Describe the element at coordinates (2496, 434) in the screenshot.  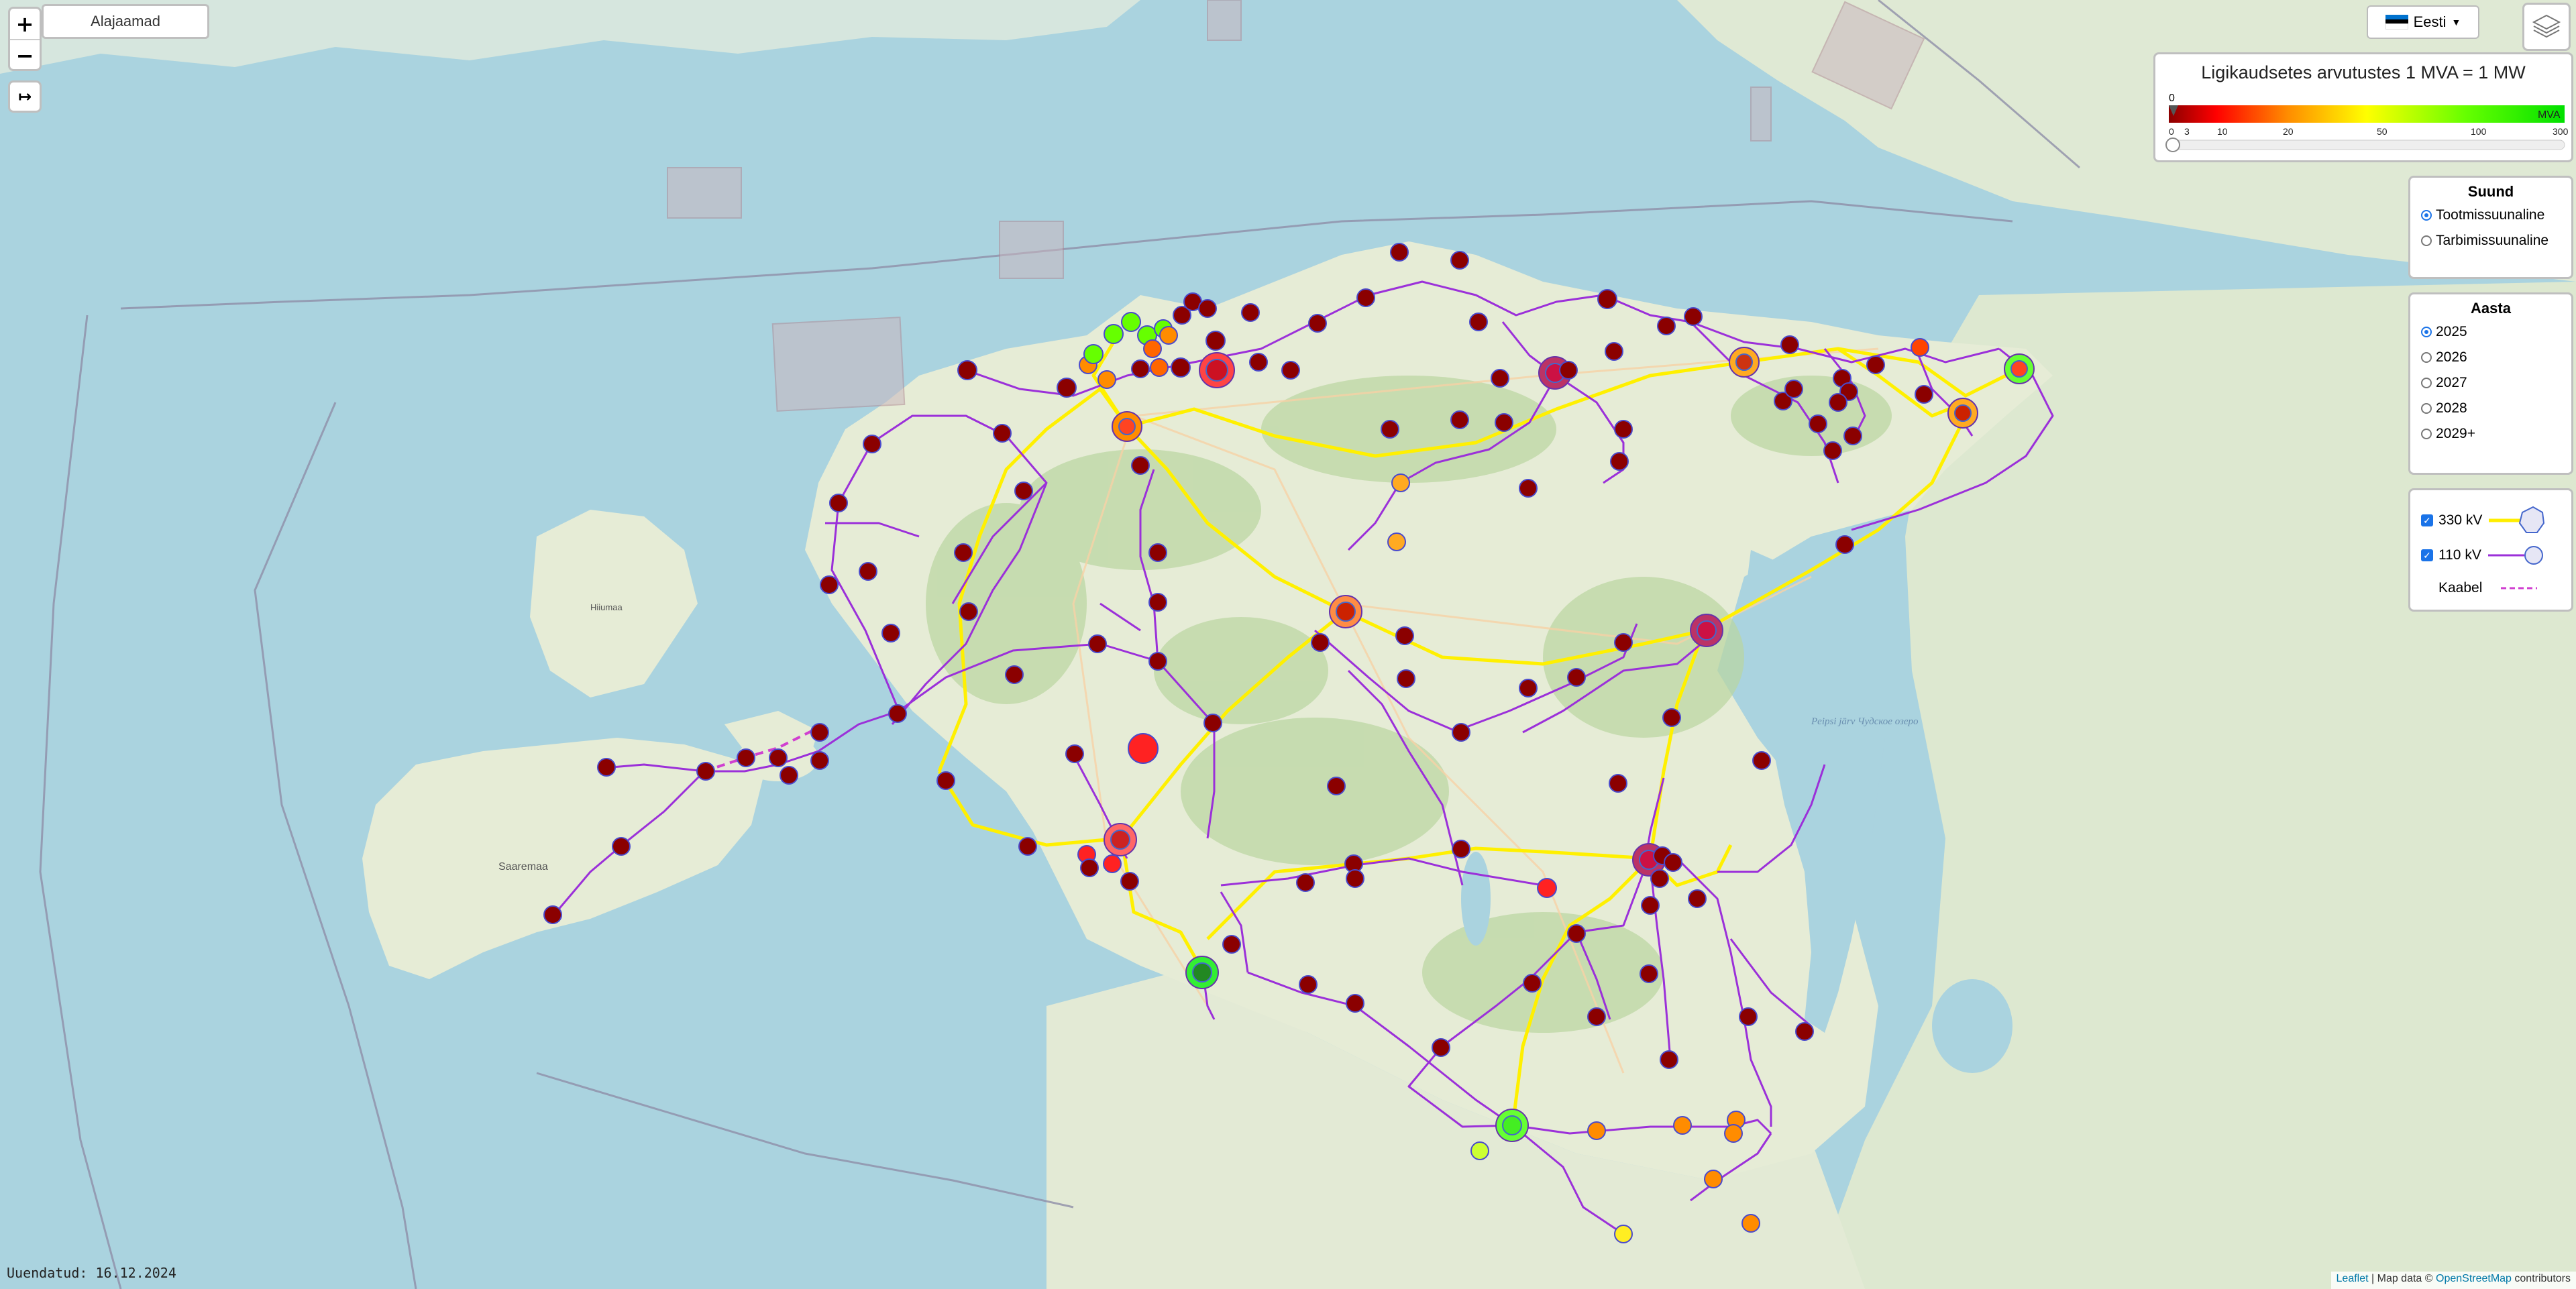
I see `year-option-2029plus: 2029+` at that location.